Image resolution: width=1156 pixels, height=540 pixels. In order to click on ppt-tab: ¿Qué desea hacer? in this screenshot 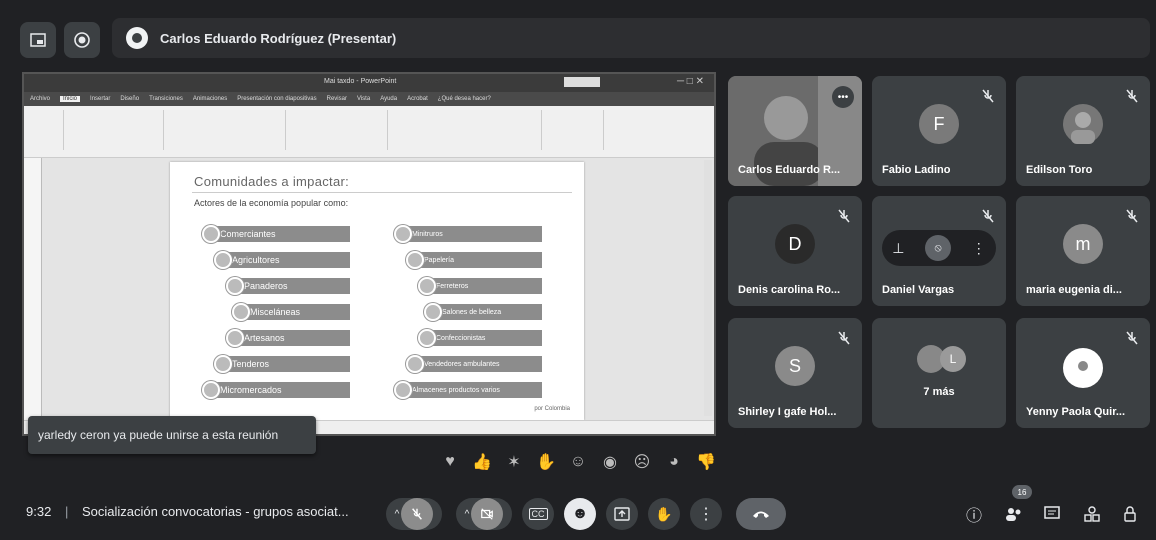, I will do `click(464, 99)`.